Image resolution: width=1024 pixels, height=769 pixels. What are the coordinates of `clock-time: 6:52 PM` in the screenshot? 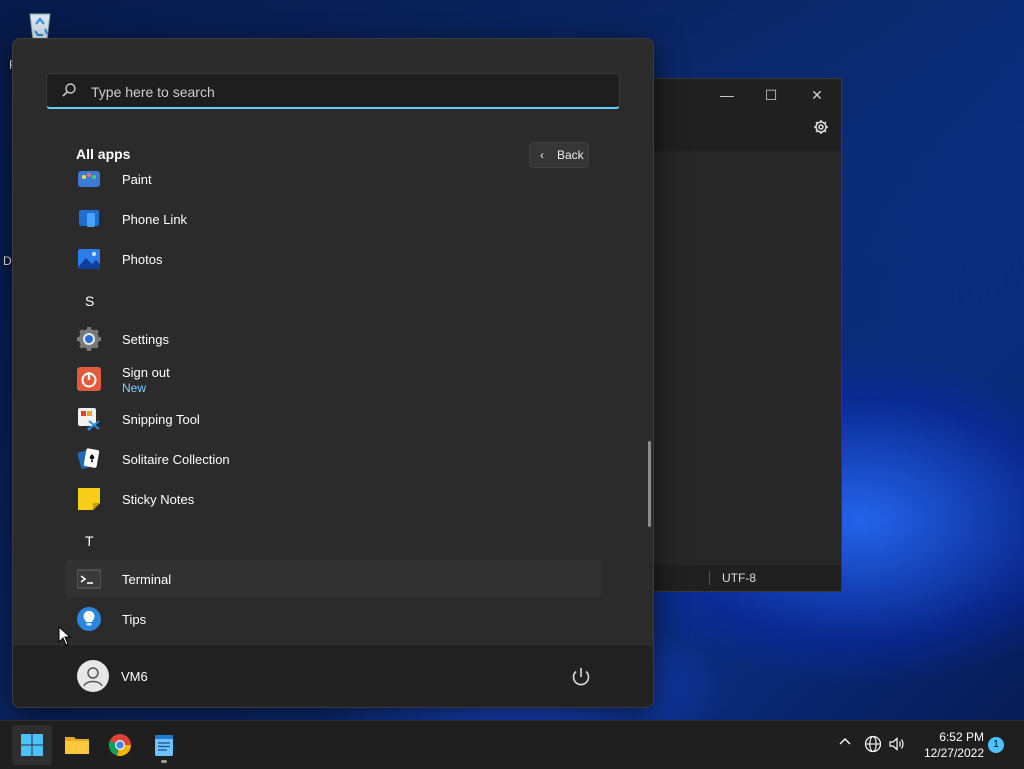 It's located at (961, 737).